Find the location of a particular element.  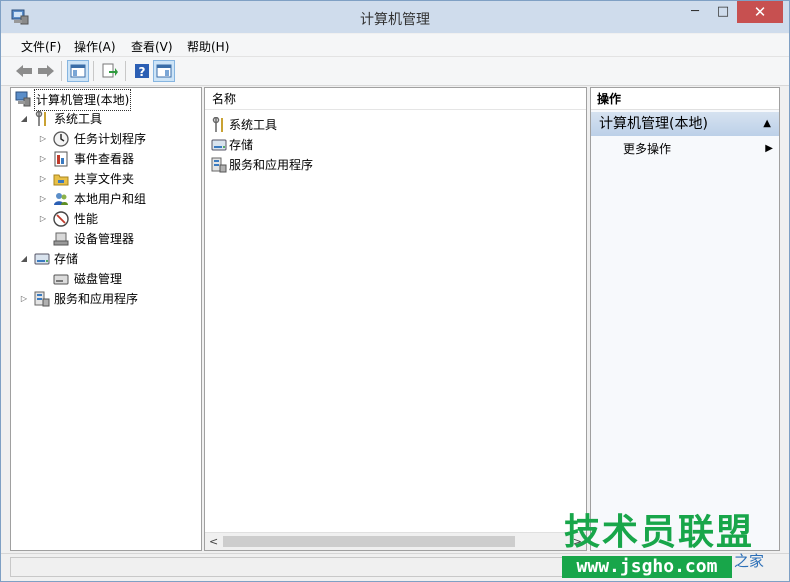

event-viewer-icon is located at coordinates (61, 159).